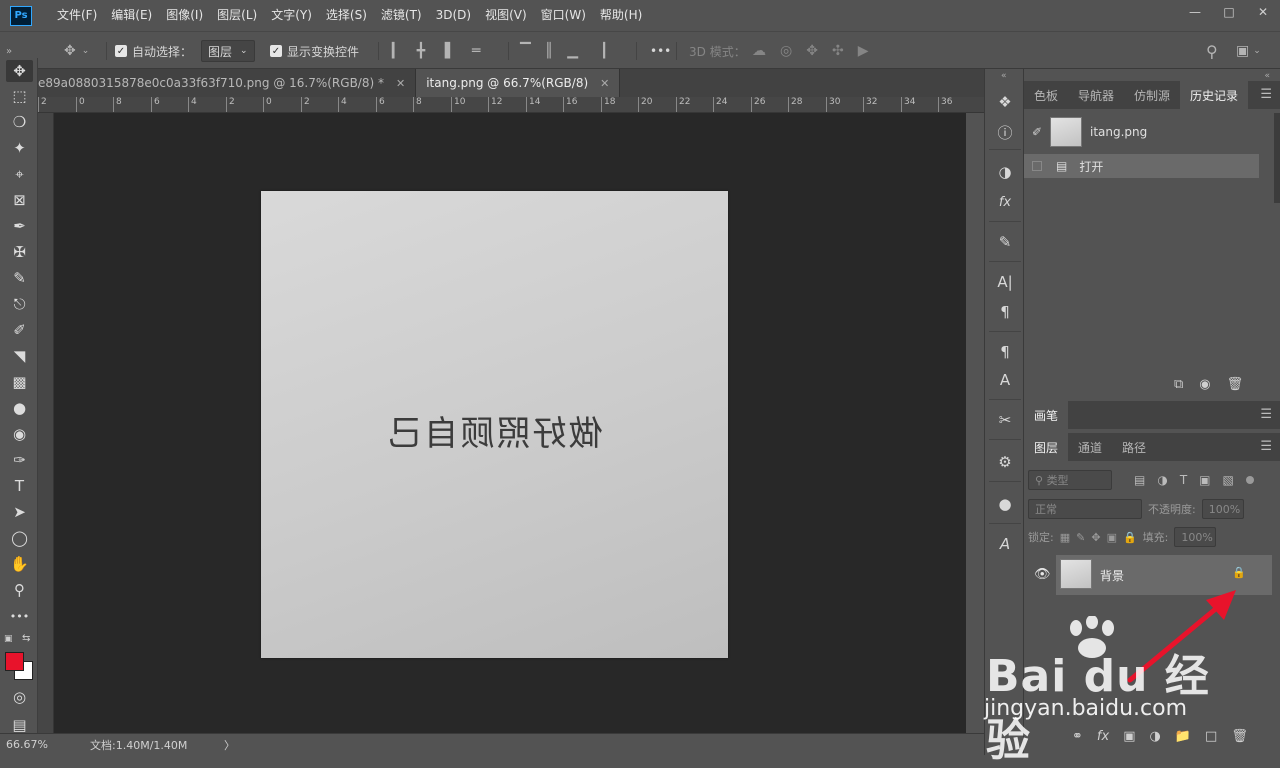  I want to click on eyedropper-tool-icon: ✒, so click(19, 226).